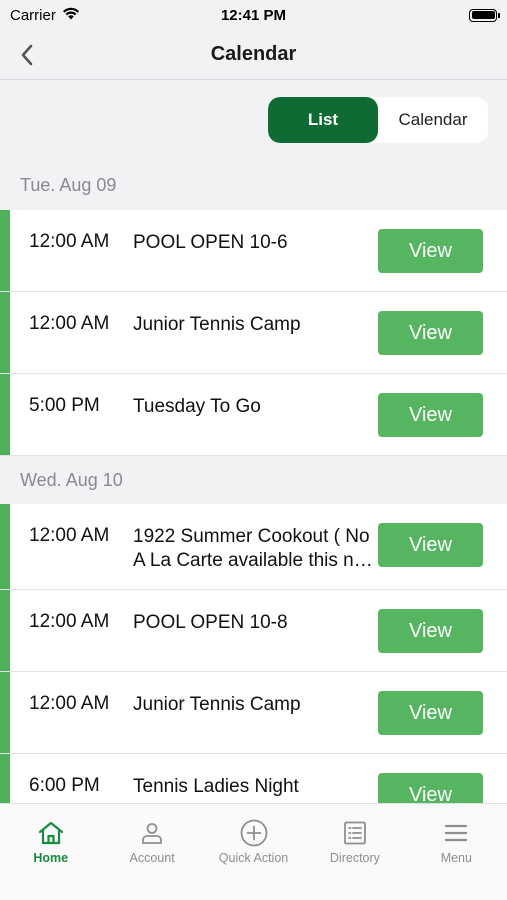 This screenshot has width=507, height=900. I want to click on carrier-label: Carrier, so click(33, 15).